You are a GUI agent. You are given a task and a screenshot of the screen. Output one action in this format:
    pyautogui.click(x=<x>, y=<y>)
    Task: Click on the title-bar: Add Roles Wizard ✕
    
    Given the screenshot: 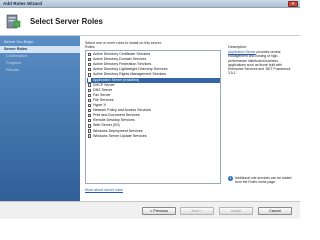 What is the action you would take?
    pyautogui.click(x=150, y=4)
    